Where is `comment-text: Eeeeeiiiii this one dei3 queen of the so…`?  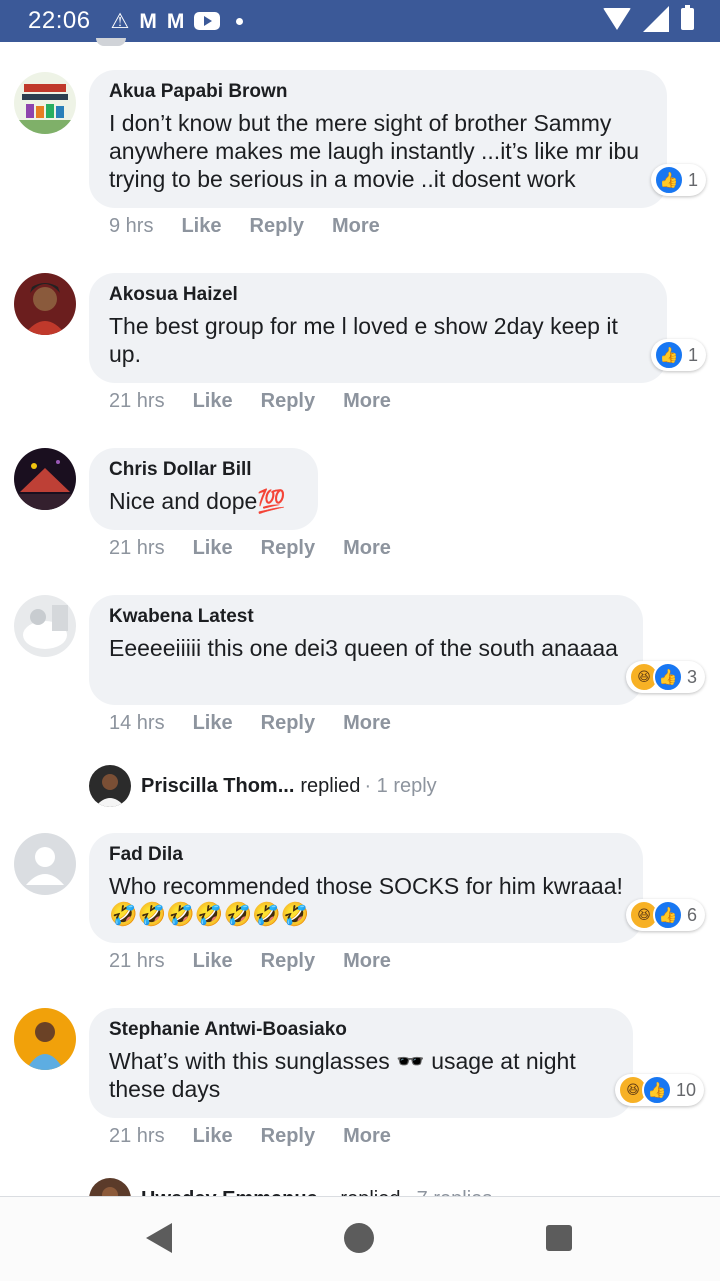 comment-text: Eeeeeiiiii this one dei3 queen of the so… is located at coordinates (363, 648).